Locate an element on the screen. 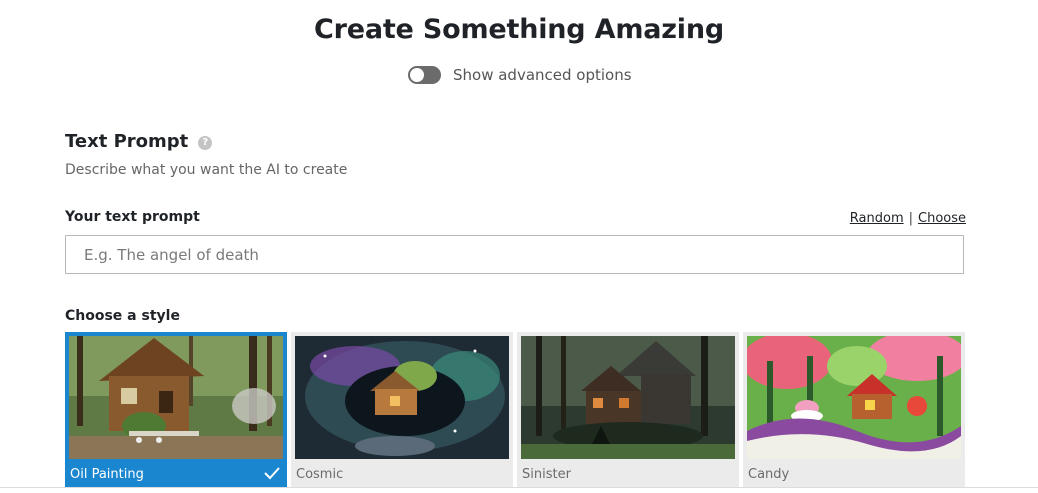  advanced-options-label: Show advanced options is located at coordinates (542, 75).